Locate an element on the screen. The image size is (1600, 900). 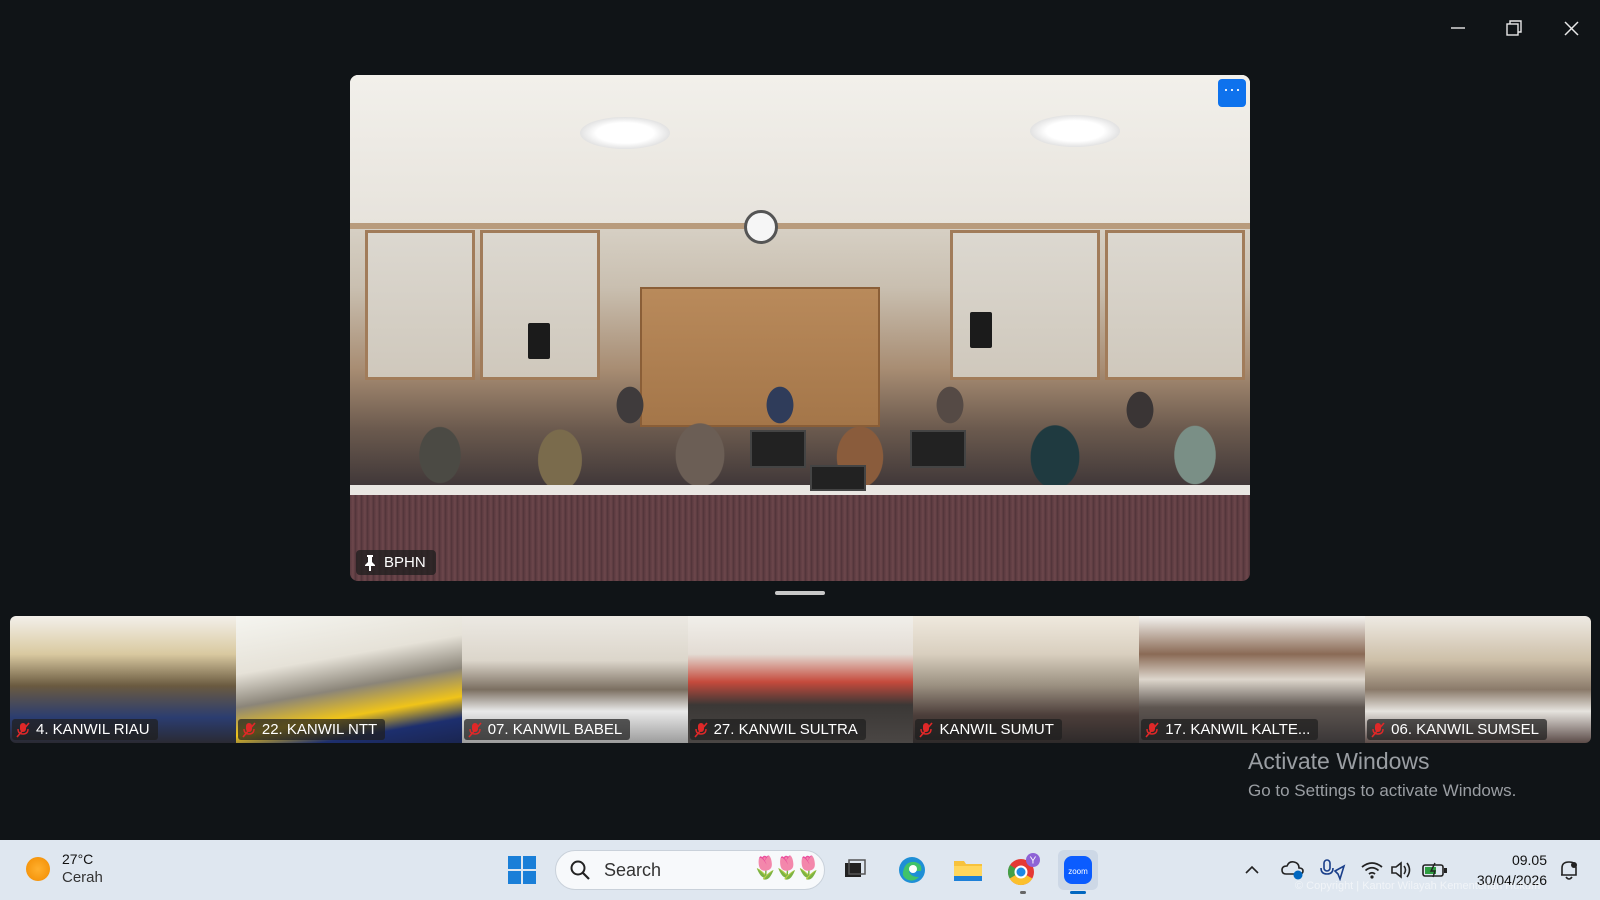
thumb-label: KANWIL SUMUT is located at coordinates (988, 729).